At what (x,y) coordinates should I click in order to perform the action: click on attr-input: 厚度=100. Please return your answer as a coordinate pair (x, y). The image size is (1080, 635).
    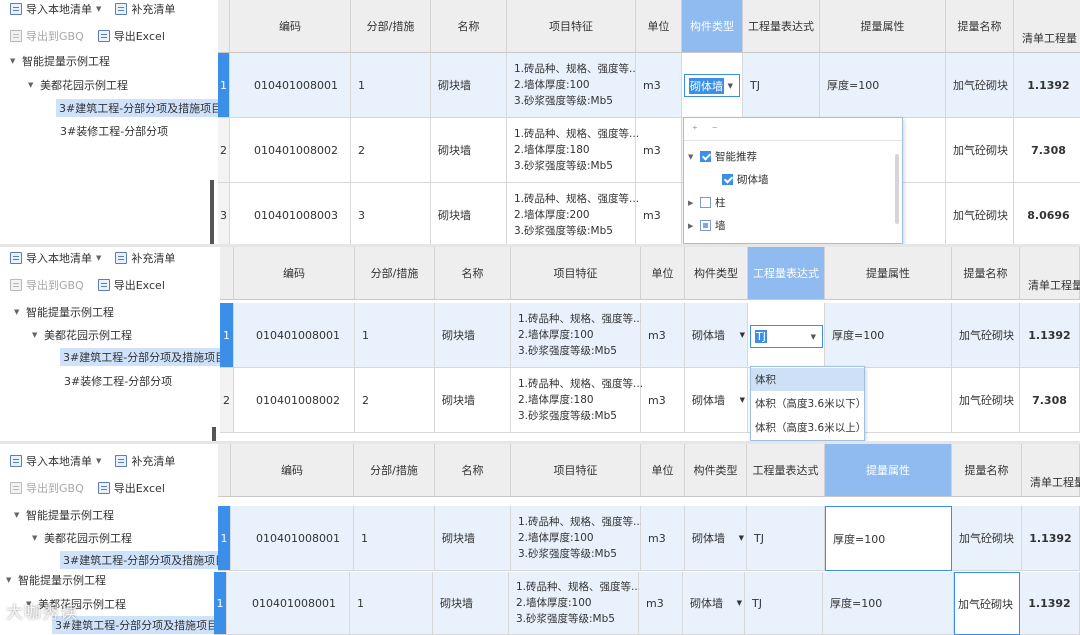
    Looking at the image, I should click on (888, 538).